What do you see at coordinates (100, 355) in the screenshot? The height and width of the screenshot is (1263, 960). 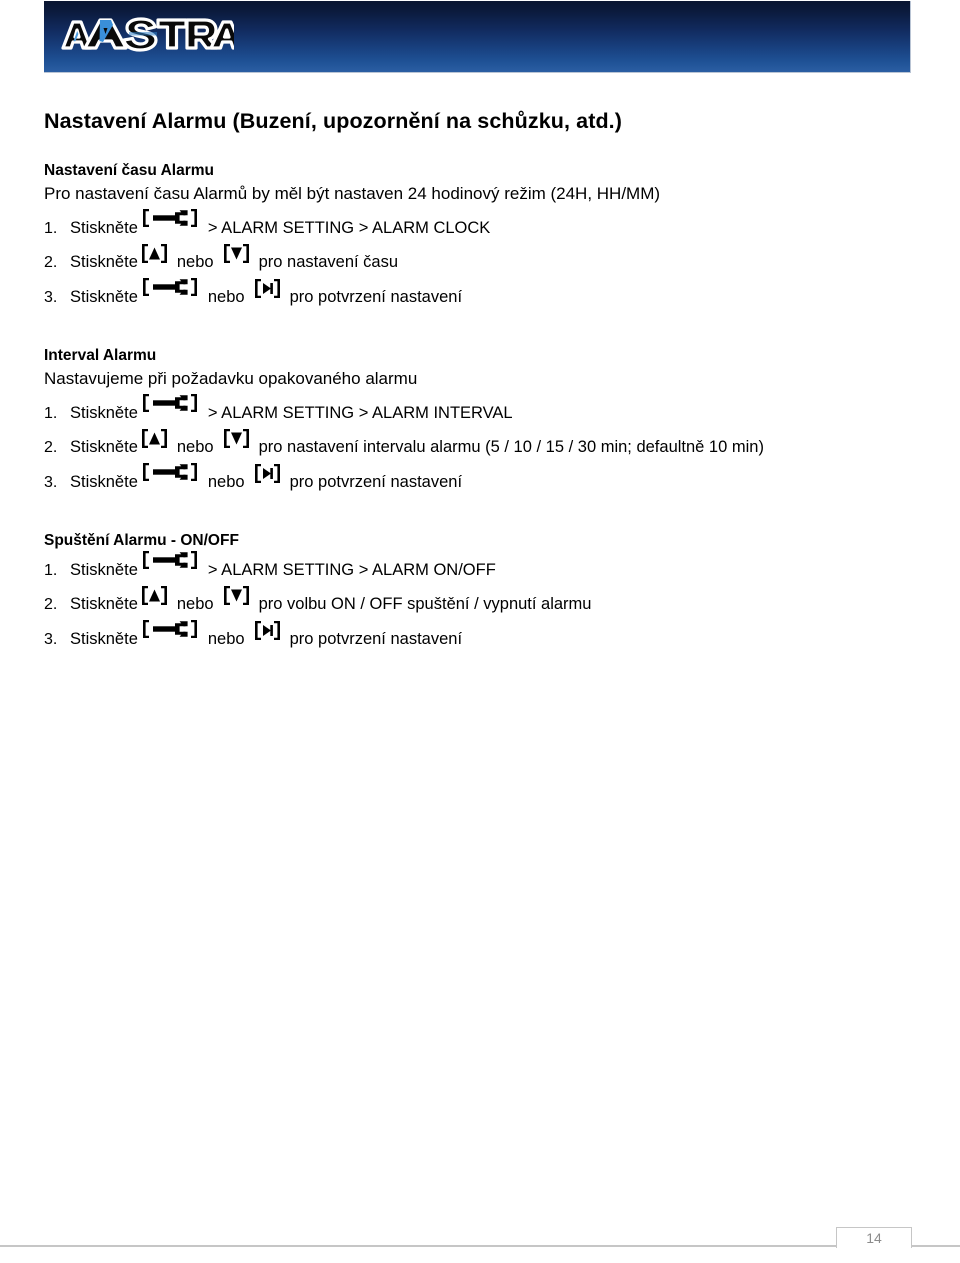 I see `section-heading: Interval Alarmu` at bounding box center [100, 355].